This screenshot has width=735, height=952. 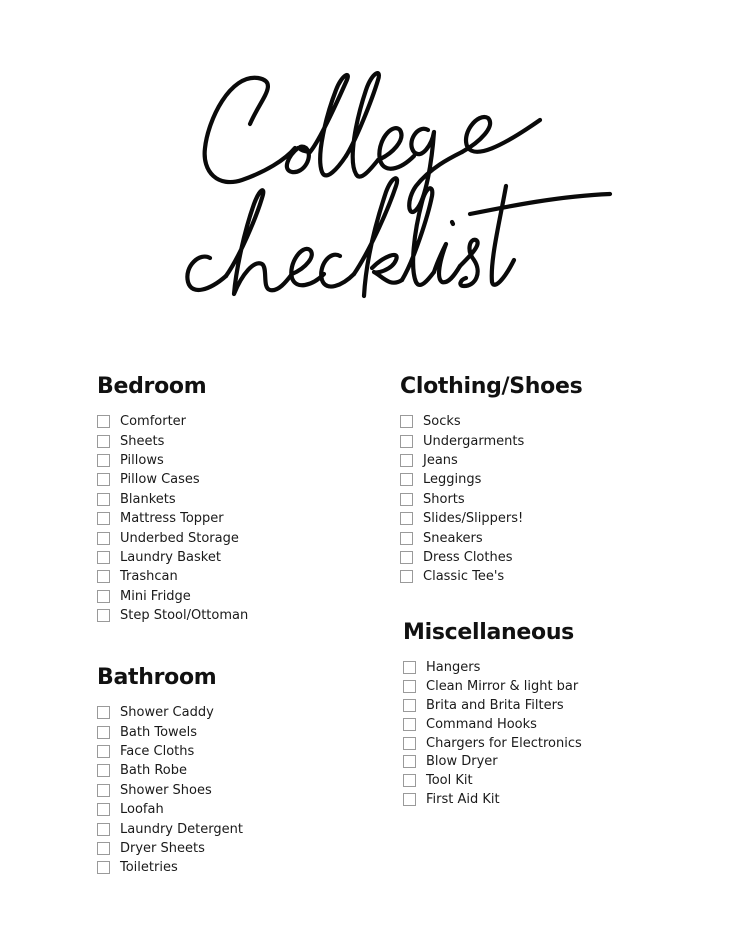 What do you see at coordinates (152, 386) in the screenshot?
I see `section-heading-bedroom: Bedroom` at bounding box center [152, 386].